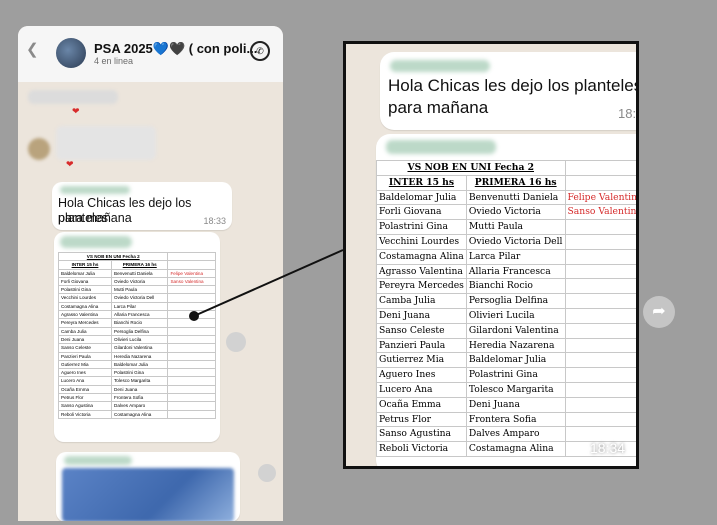 The height and width of the screenshot is (525, 717). What do you see at coordinates (260, 51) in the screenshot?
I see `call-icon: ✆` at bounding box center [260, 51].